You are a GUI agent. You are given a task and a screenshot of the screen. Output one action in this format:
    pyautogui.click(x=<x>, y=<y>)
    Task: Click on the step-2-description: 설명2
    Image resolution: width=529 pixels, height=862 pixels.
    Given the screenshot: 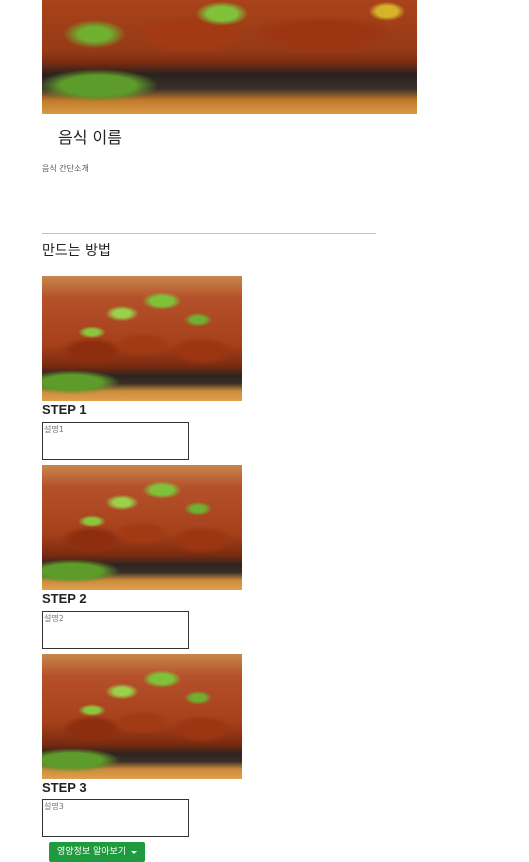 What is the action you would take?
    pyautogui.click(x=115, y=630)
    